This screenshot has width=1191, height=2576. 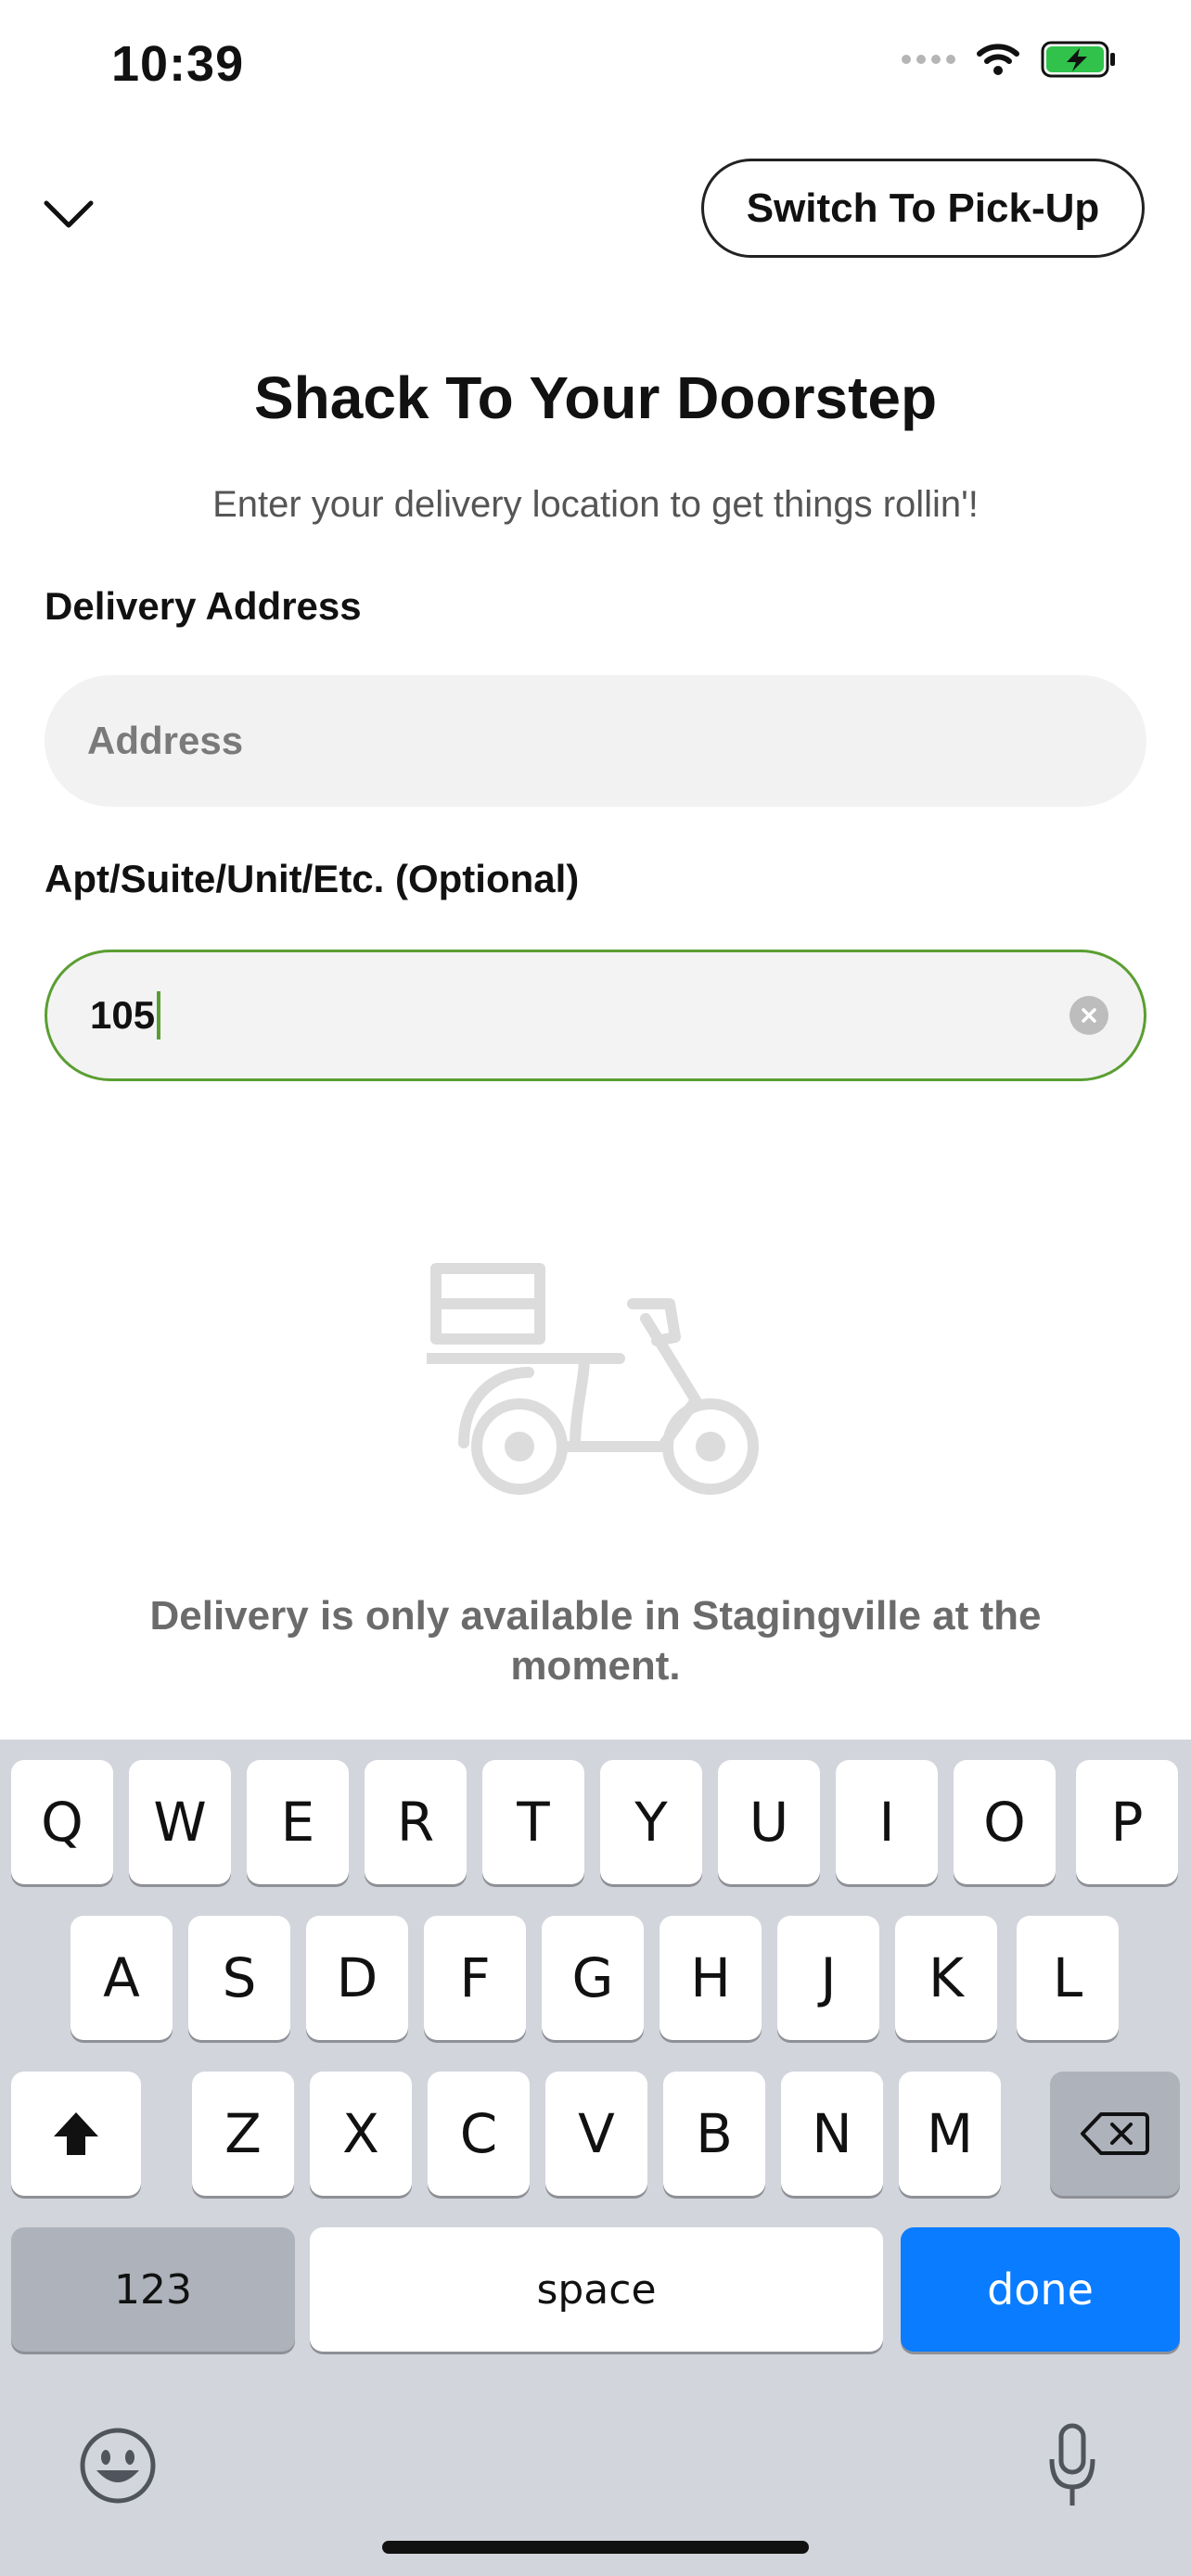 I want to click on apt-input-value: 105, so click(x=123, y=1015).